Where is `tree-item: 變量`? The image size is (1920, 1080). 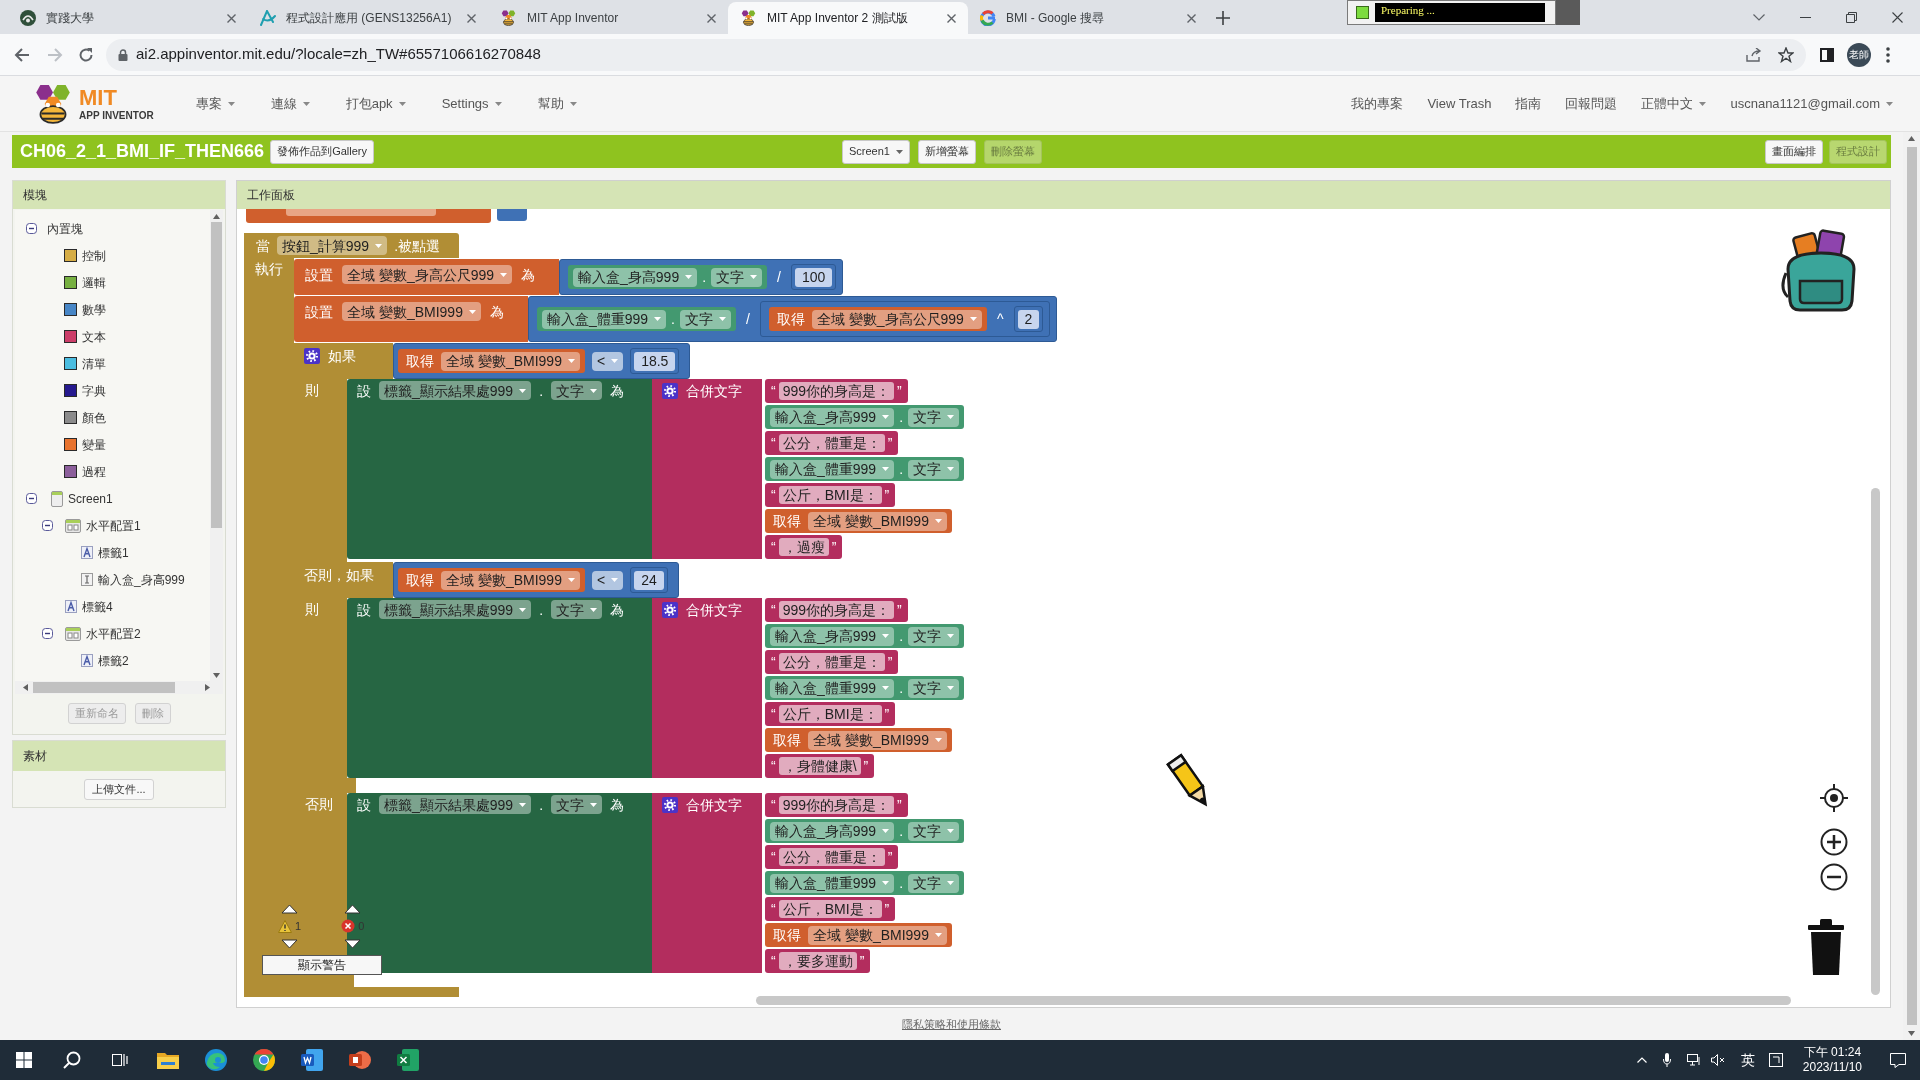 tree-item: 變量 is located at coordinates (94, 444).